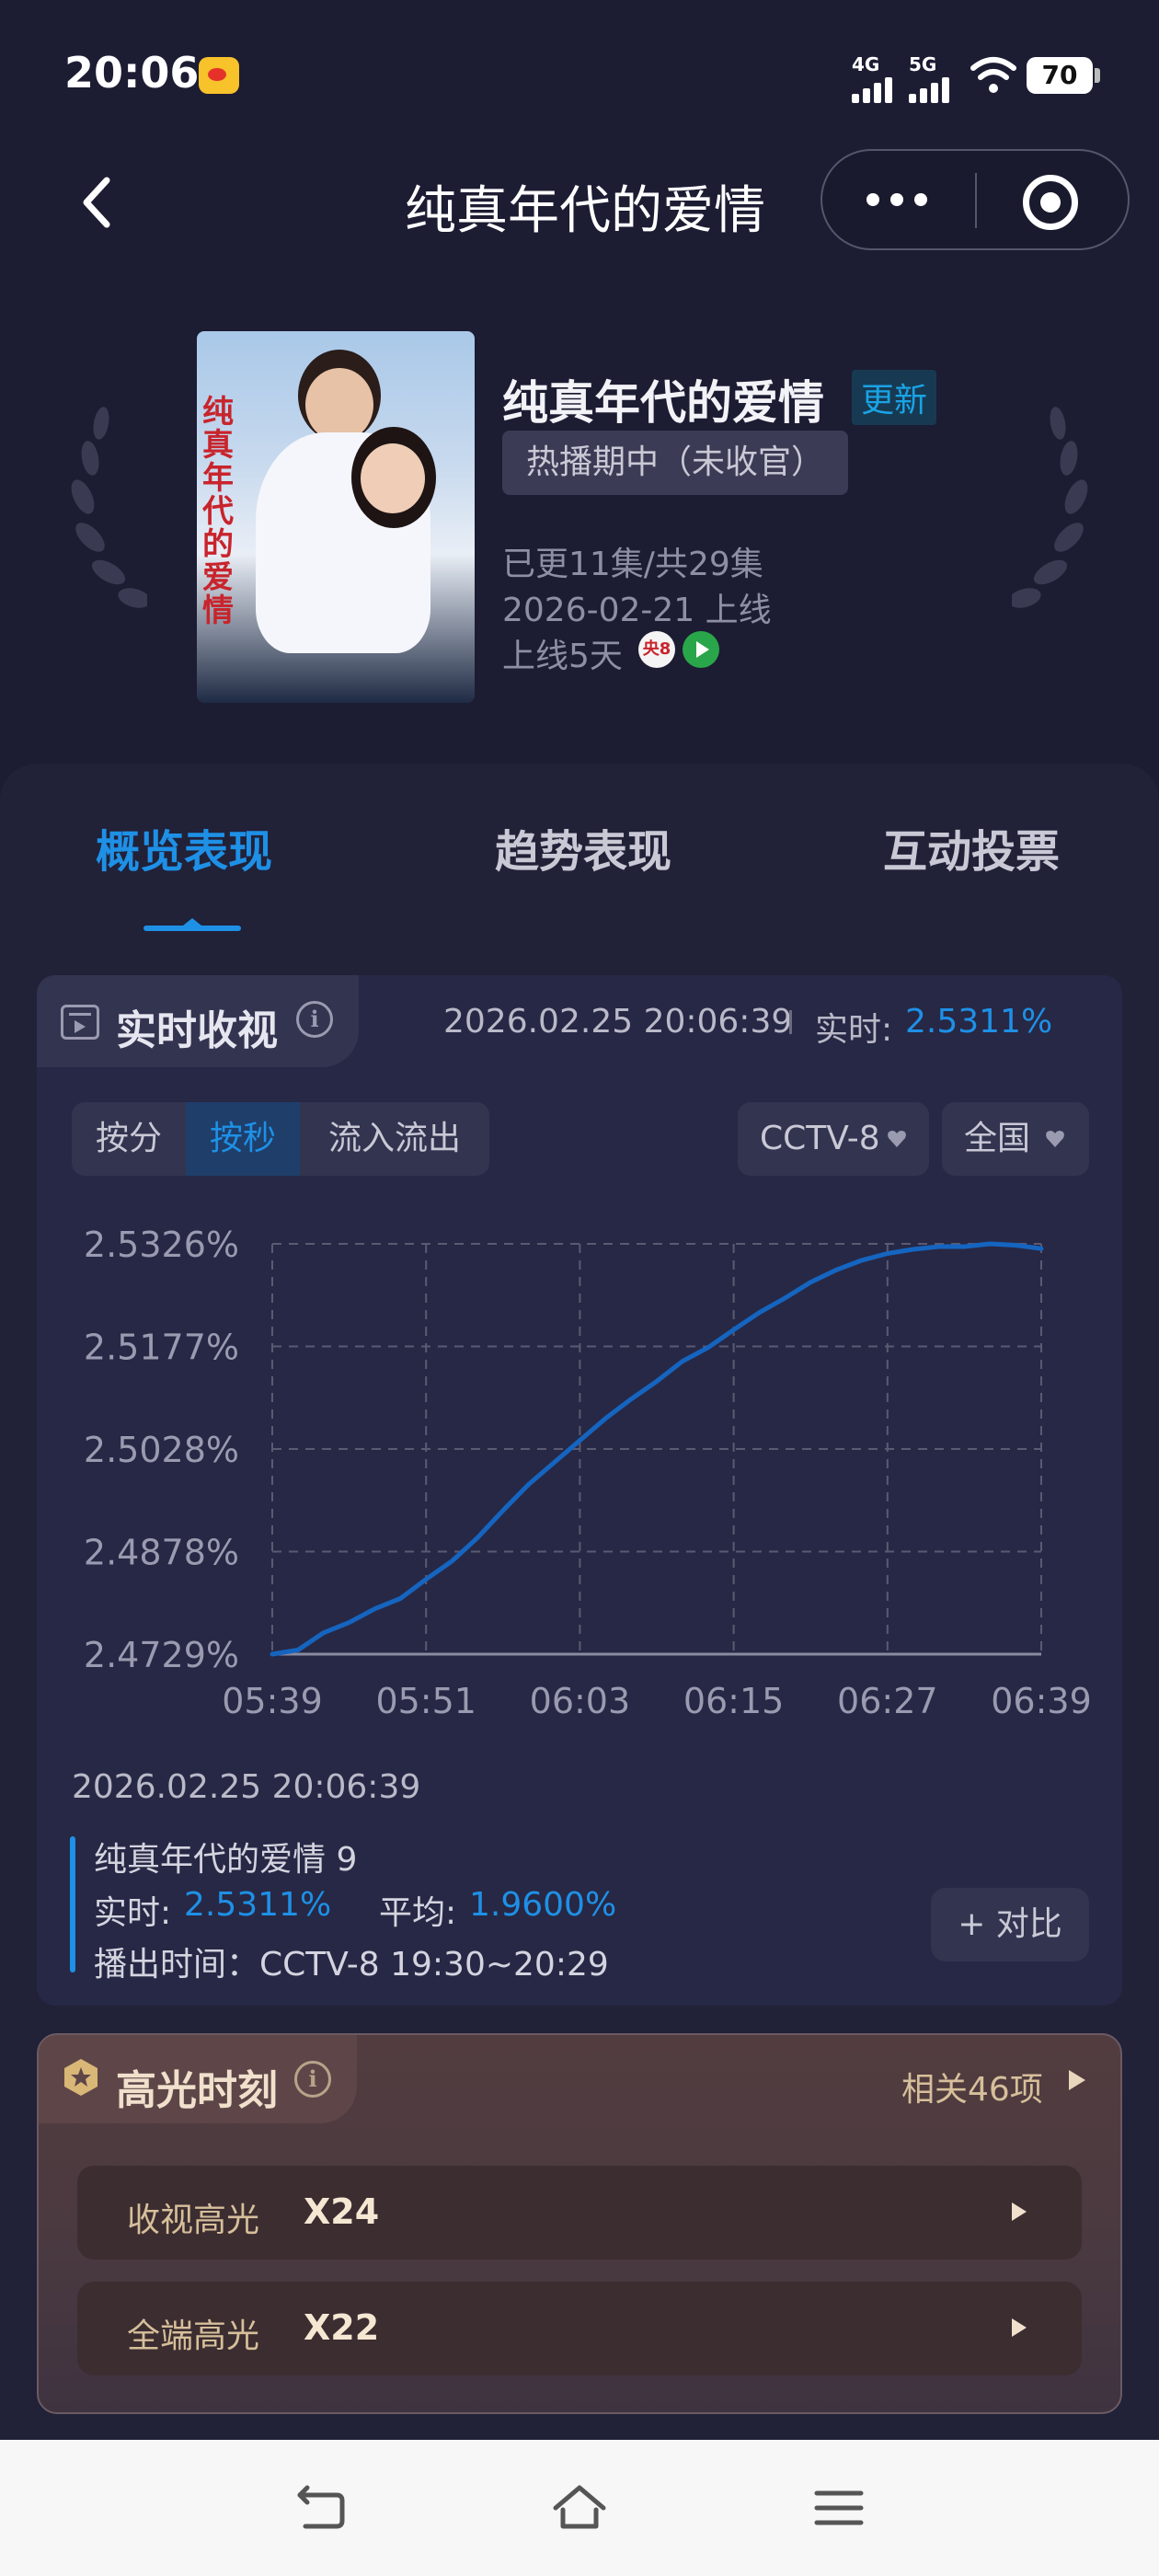 Image resolution: width=1159 pixels, height=2576 pixels. What do you see at coordinates (425, 1701) in the screenshot?
I see `x-tick-label: 05:51` at bounding box center [425, 1701].